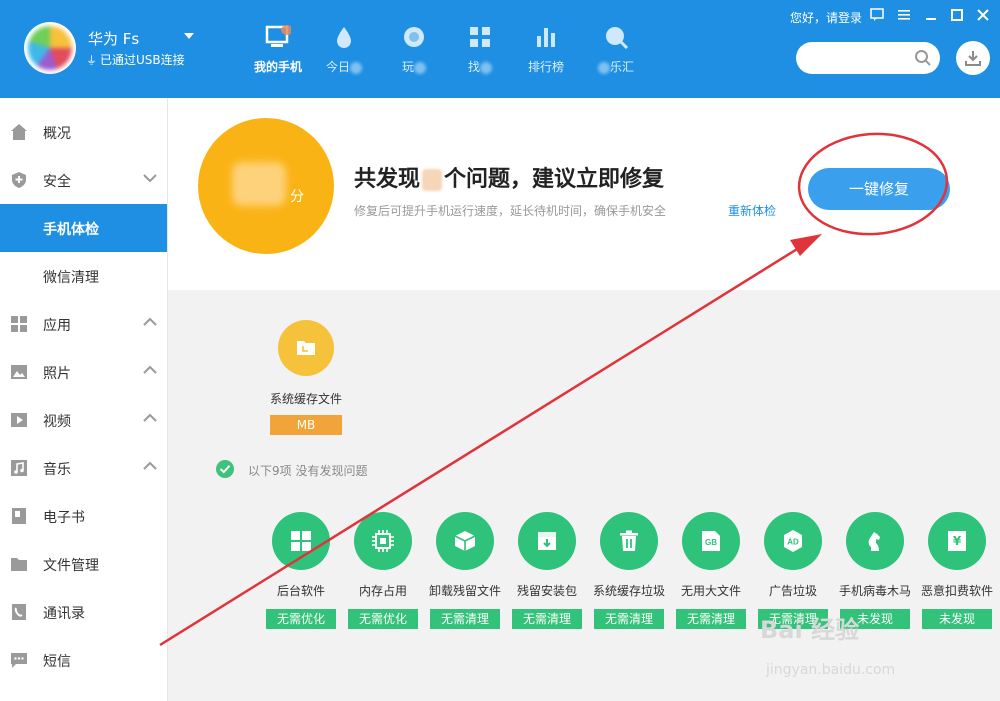 The height and width of the screenshot is (701, 1000). I want to click on cache-issue-label: 系统缓存文件, so click(305, 399).